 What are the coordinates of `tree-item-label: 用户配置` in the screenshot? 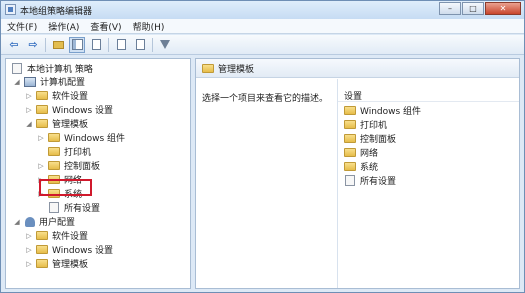 It's located at (57, 223).